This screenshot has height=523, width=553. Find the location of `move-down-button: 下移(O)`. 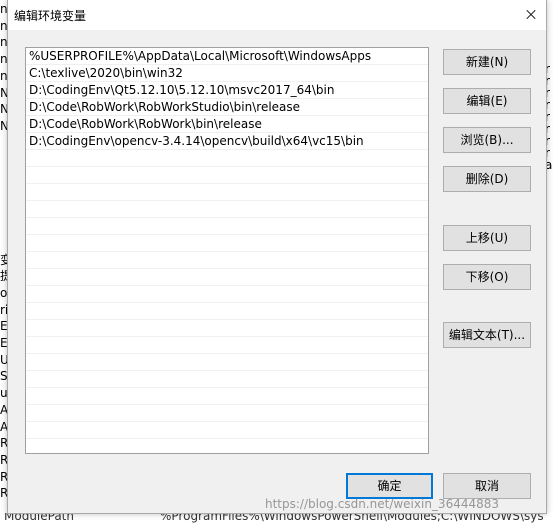

move-down-button: 下移(O) is located at coordinates (487, 277).